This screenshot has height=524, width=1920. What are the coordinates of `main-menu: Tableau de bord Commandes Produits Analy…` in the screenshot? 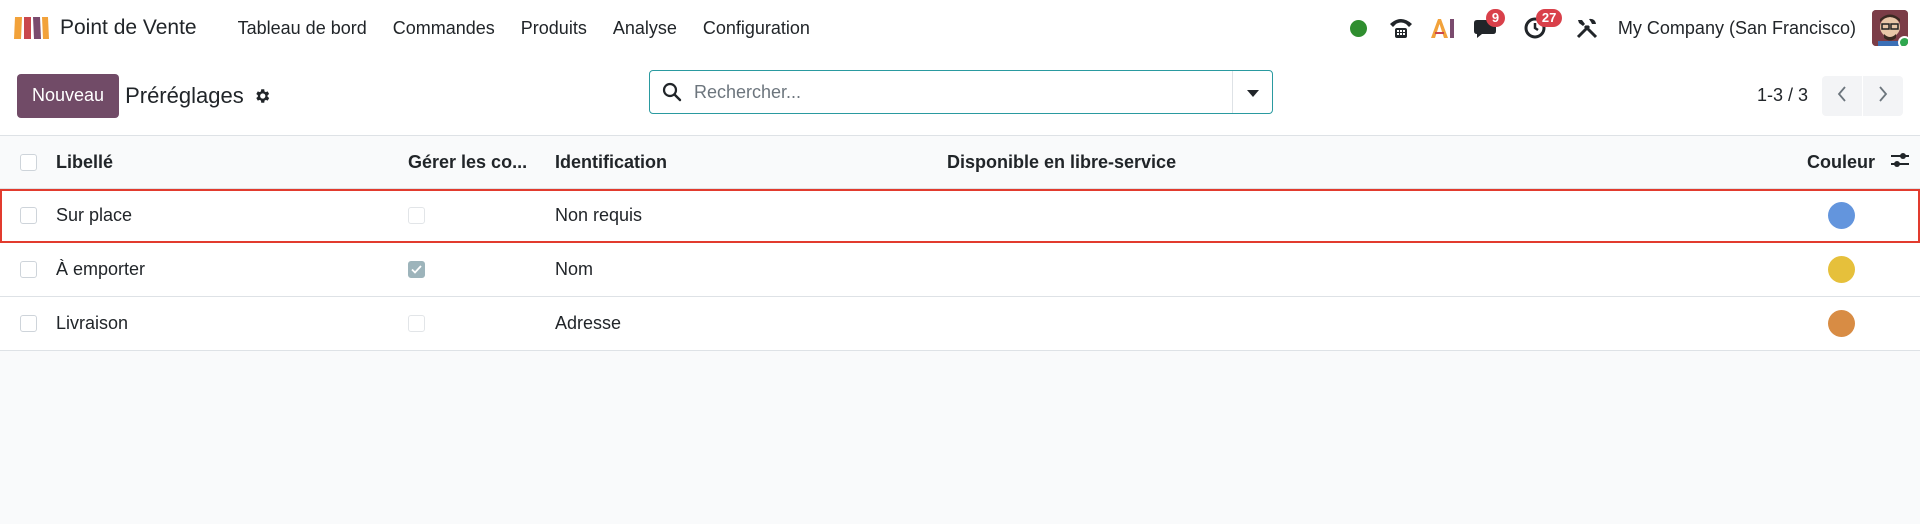 It's located at (524, 28).